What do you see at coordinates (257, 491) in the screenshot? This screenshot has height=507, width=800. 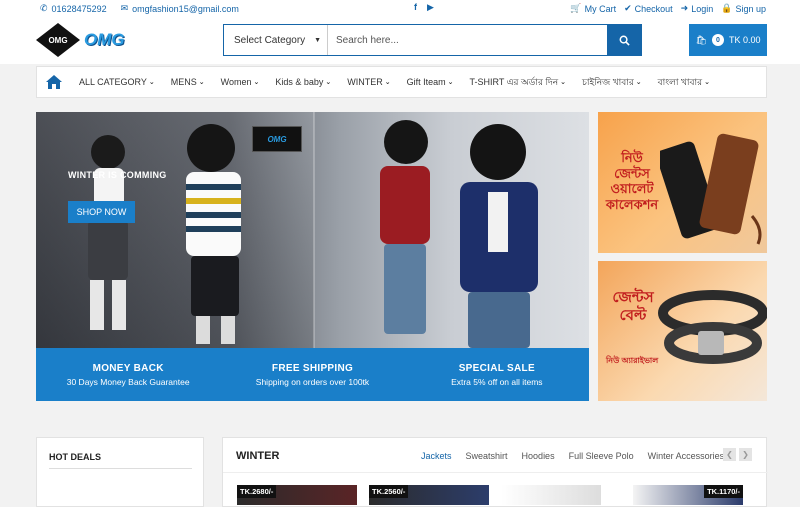 I see `price-tag: TK.2680/-` at bounding box center [257, 491].